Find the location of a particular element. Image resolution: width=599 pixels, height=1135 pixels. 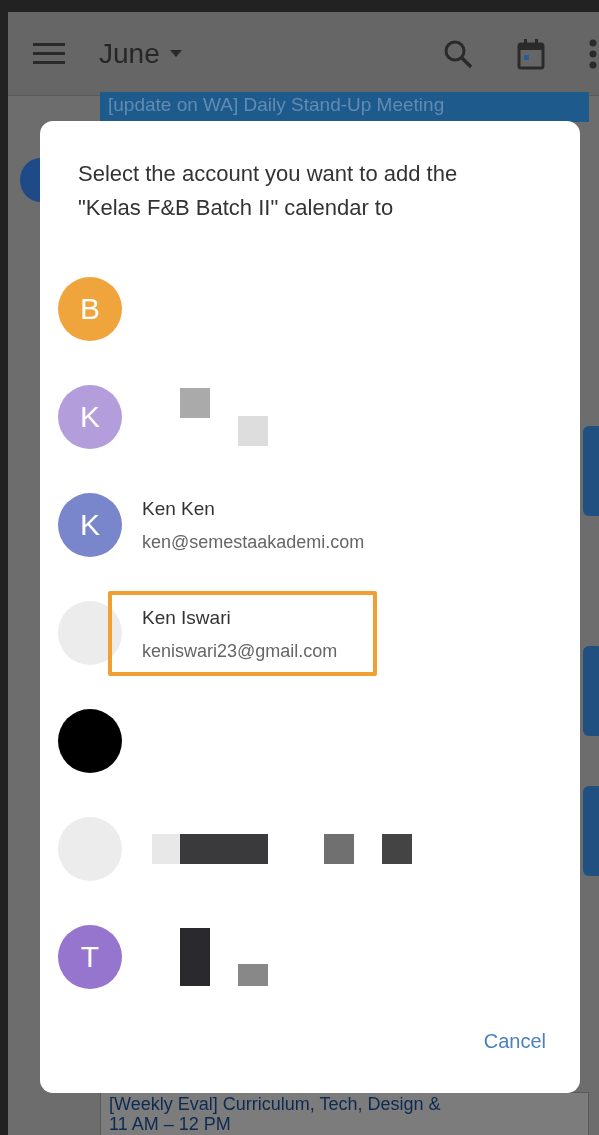

account-item: B is located at coordinates (310, 309).